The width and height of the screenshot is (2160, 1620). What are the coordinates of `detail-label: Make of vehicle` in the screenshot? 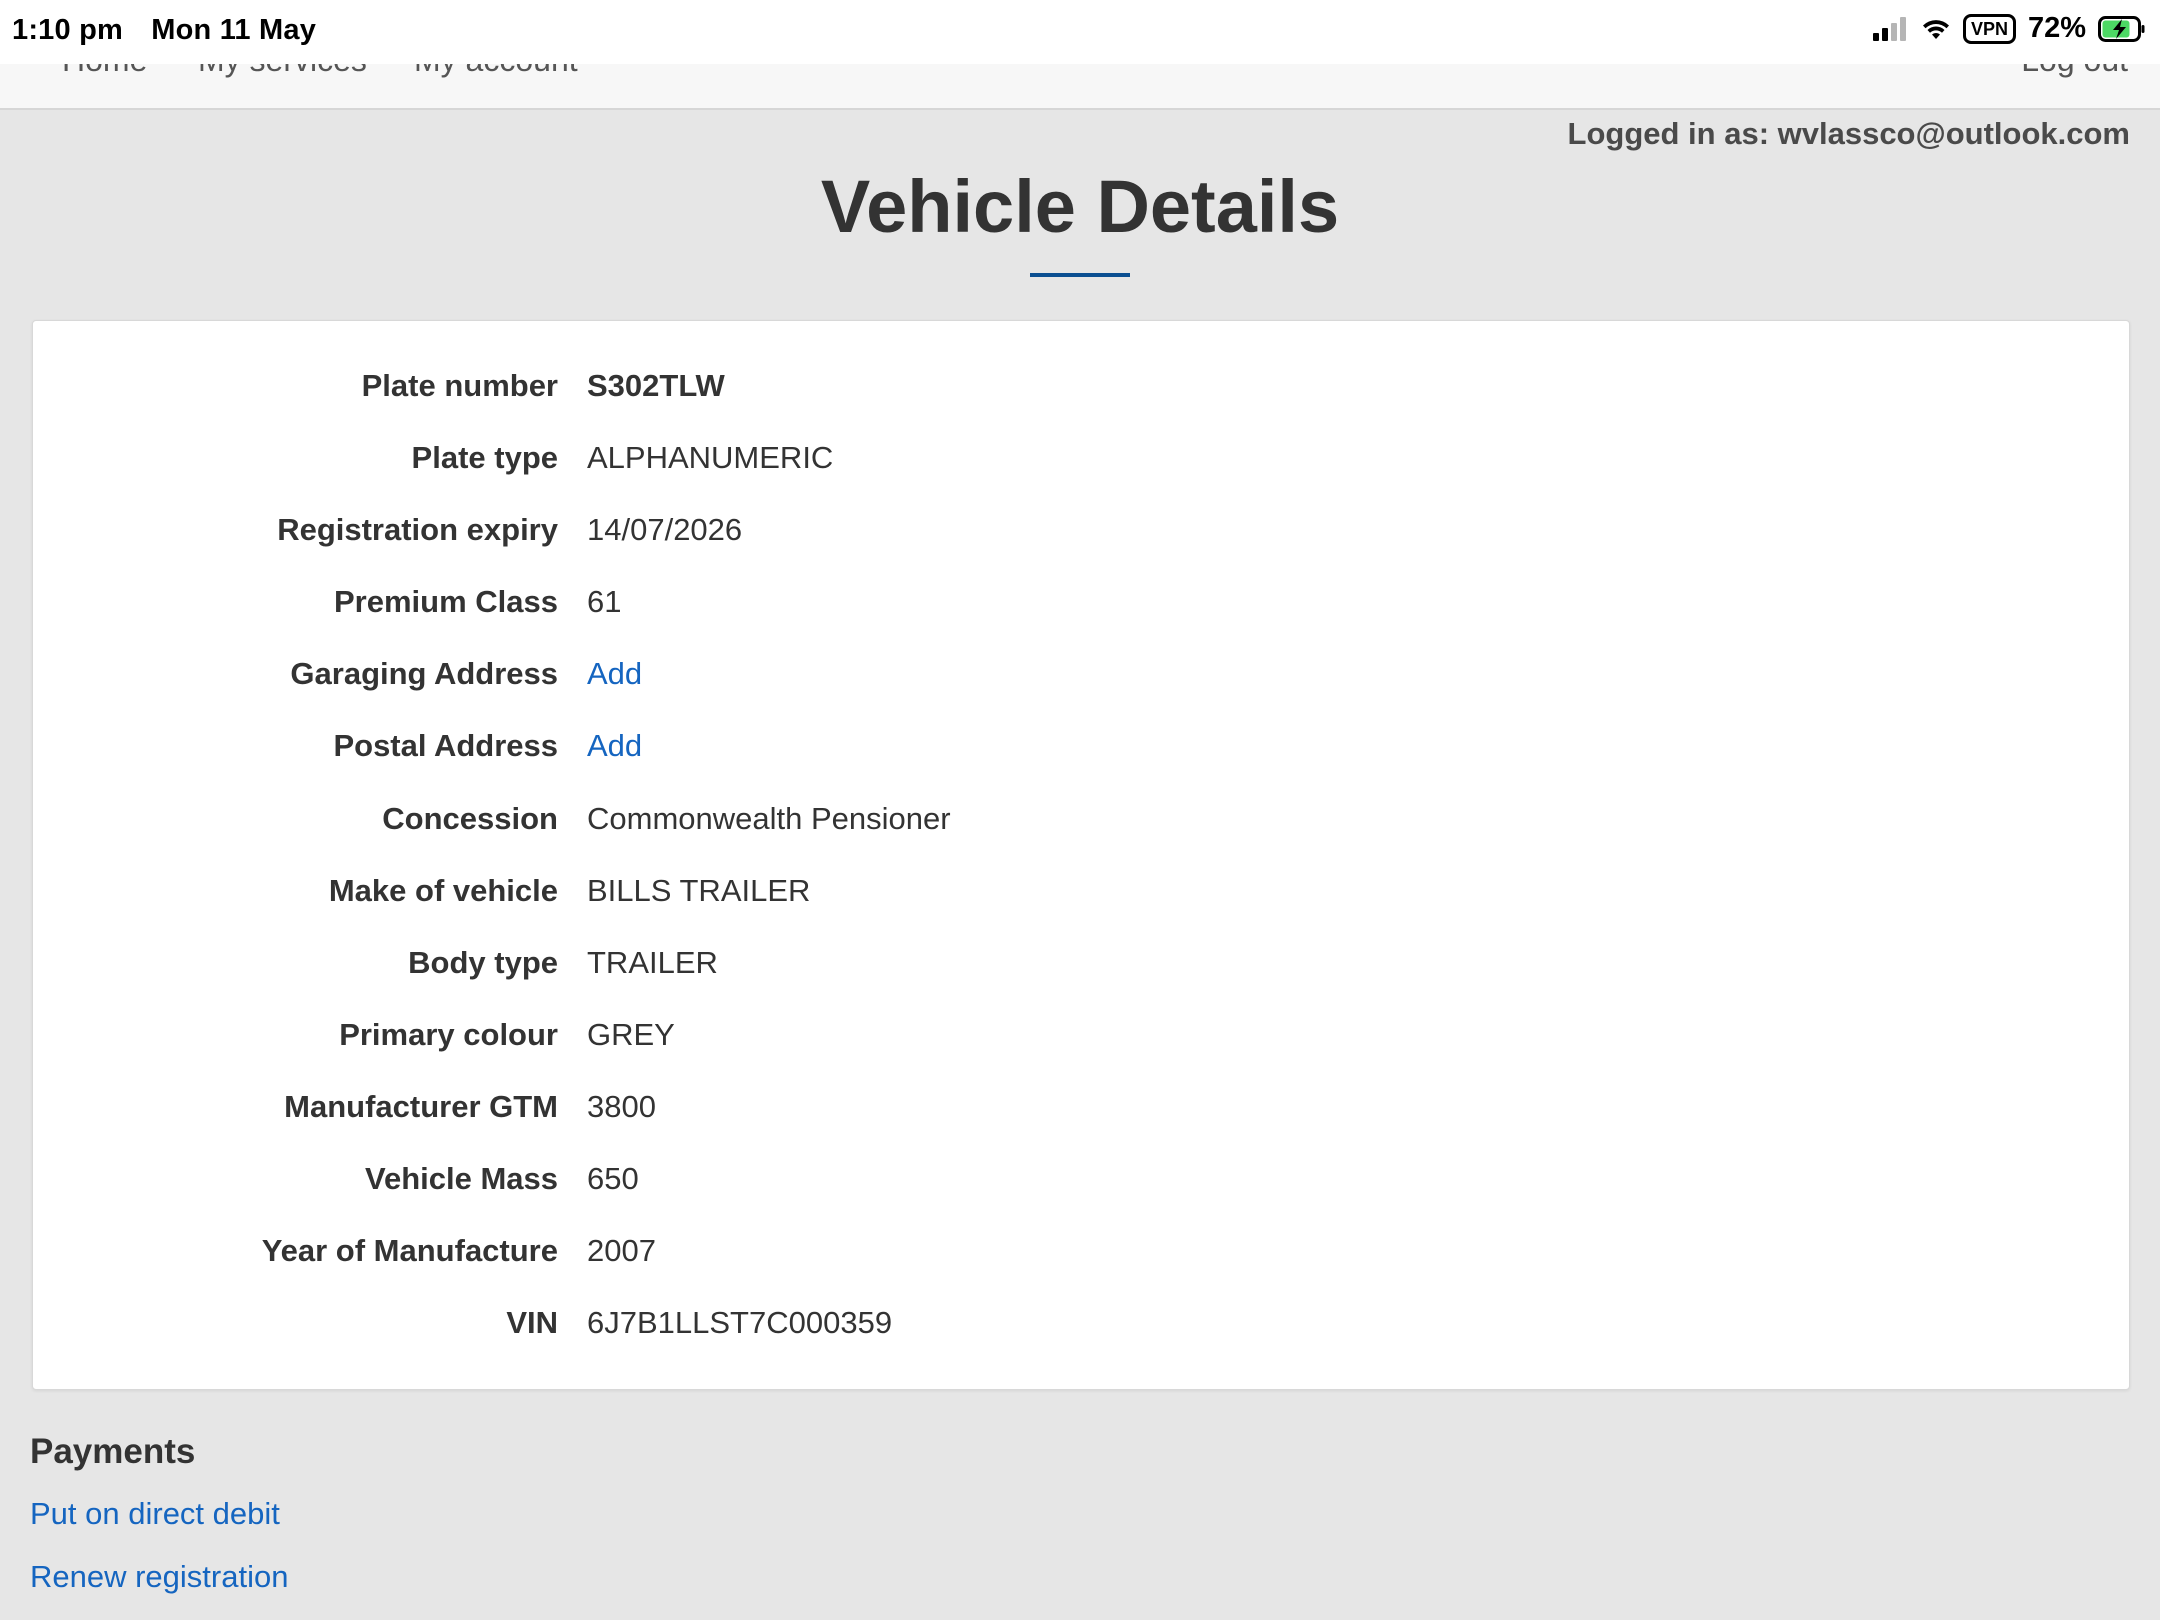 It's located at (443, 890).